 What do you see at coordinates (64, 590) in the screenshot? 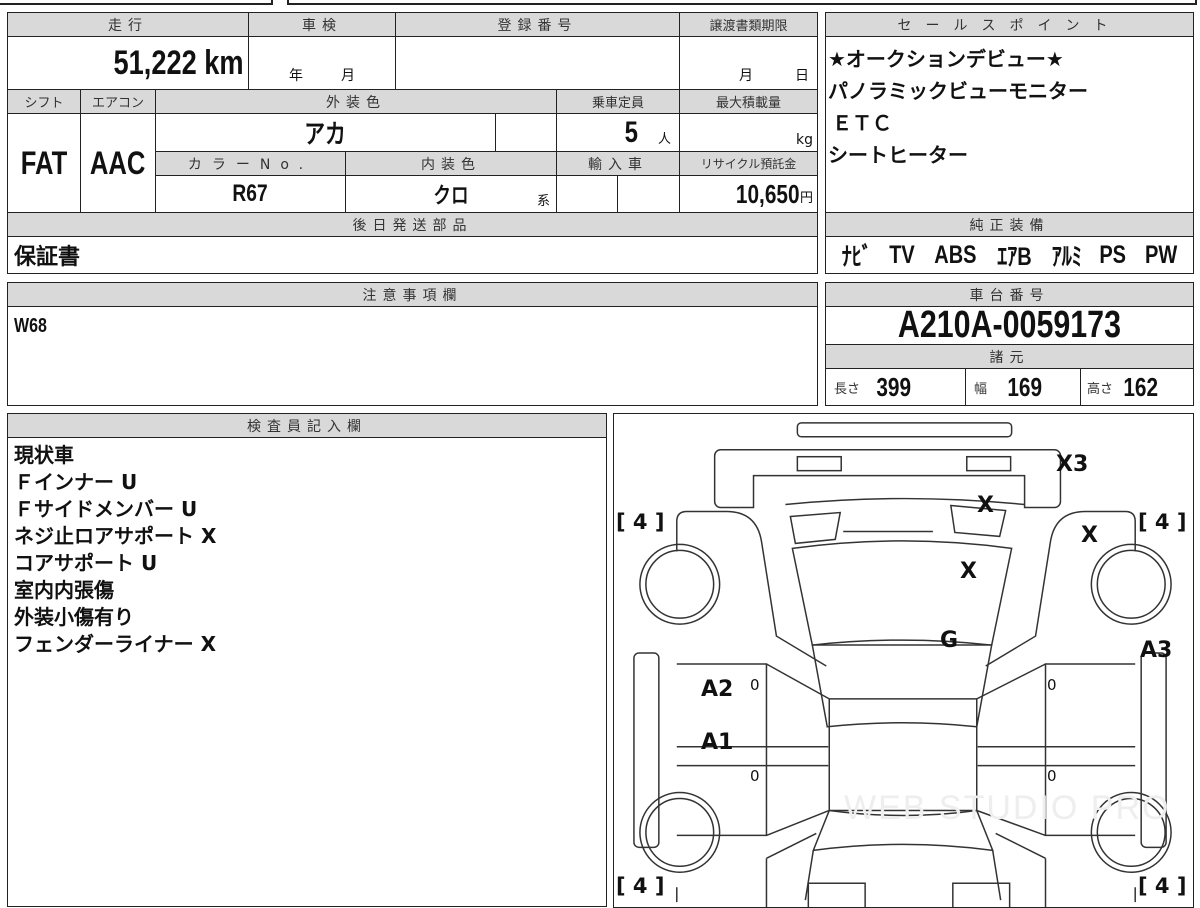
I see `inspector-line: 室内内張傷` at bounding box center [64, 590].